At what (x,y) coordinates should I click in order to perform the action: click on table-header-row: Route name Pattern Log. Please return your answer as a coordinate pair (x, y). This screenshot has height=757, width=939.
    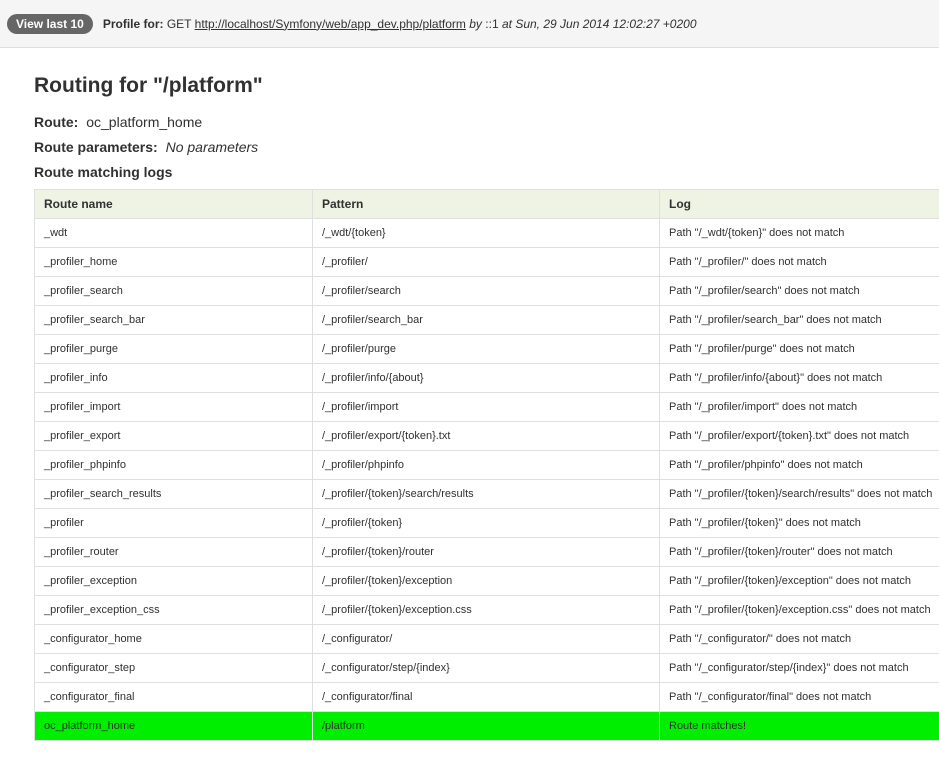
    Looking at the image, I should click on (486, 204).